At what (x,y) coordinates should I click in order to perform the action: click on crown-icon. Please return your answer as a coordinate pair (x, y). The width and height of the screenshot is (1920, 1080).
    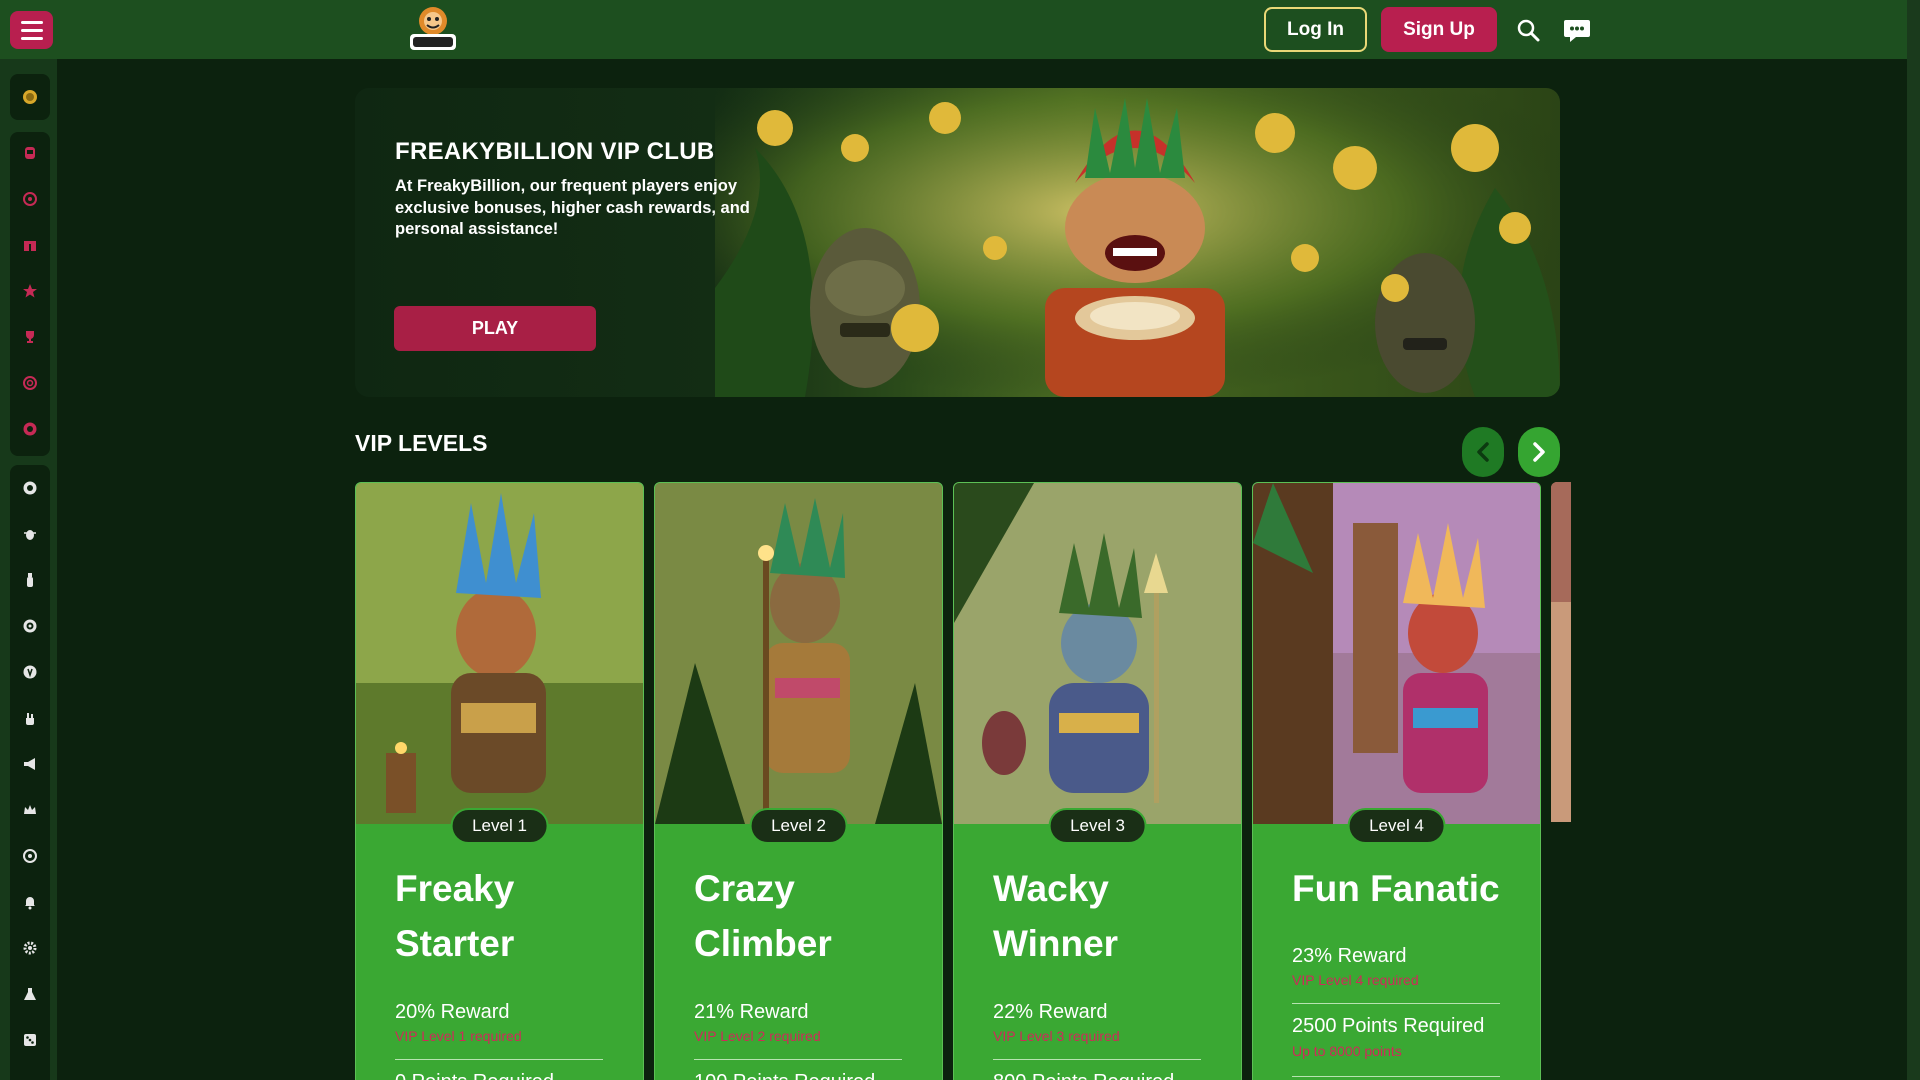
    Looking at the image, I should click on (30, 810).